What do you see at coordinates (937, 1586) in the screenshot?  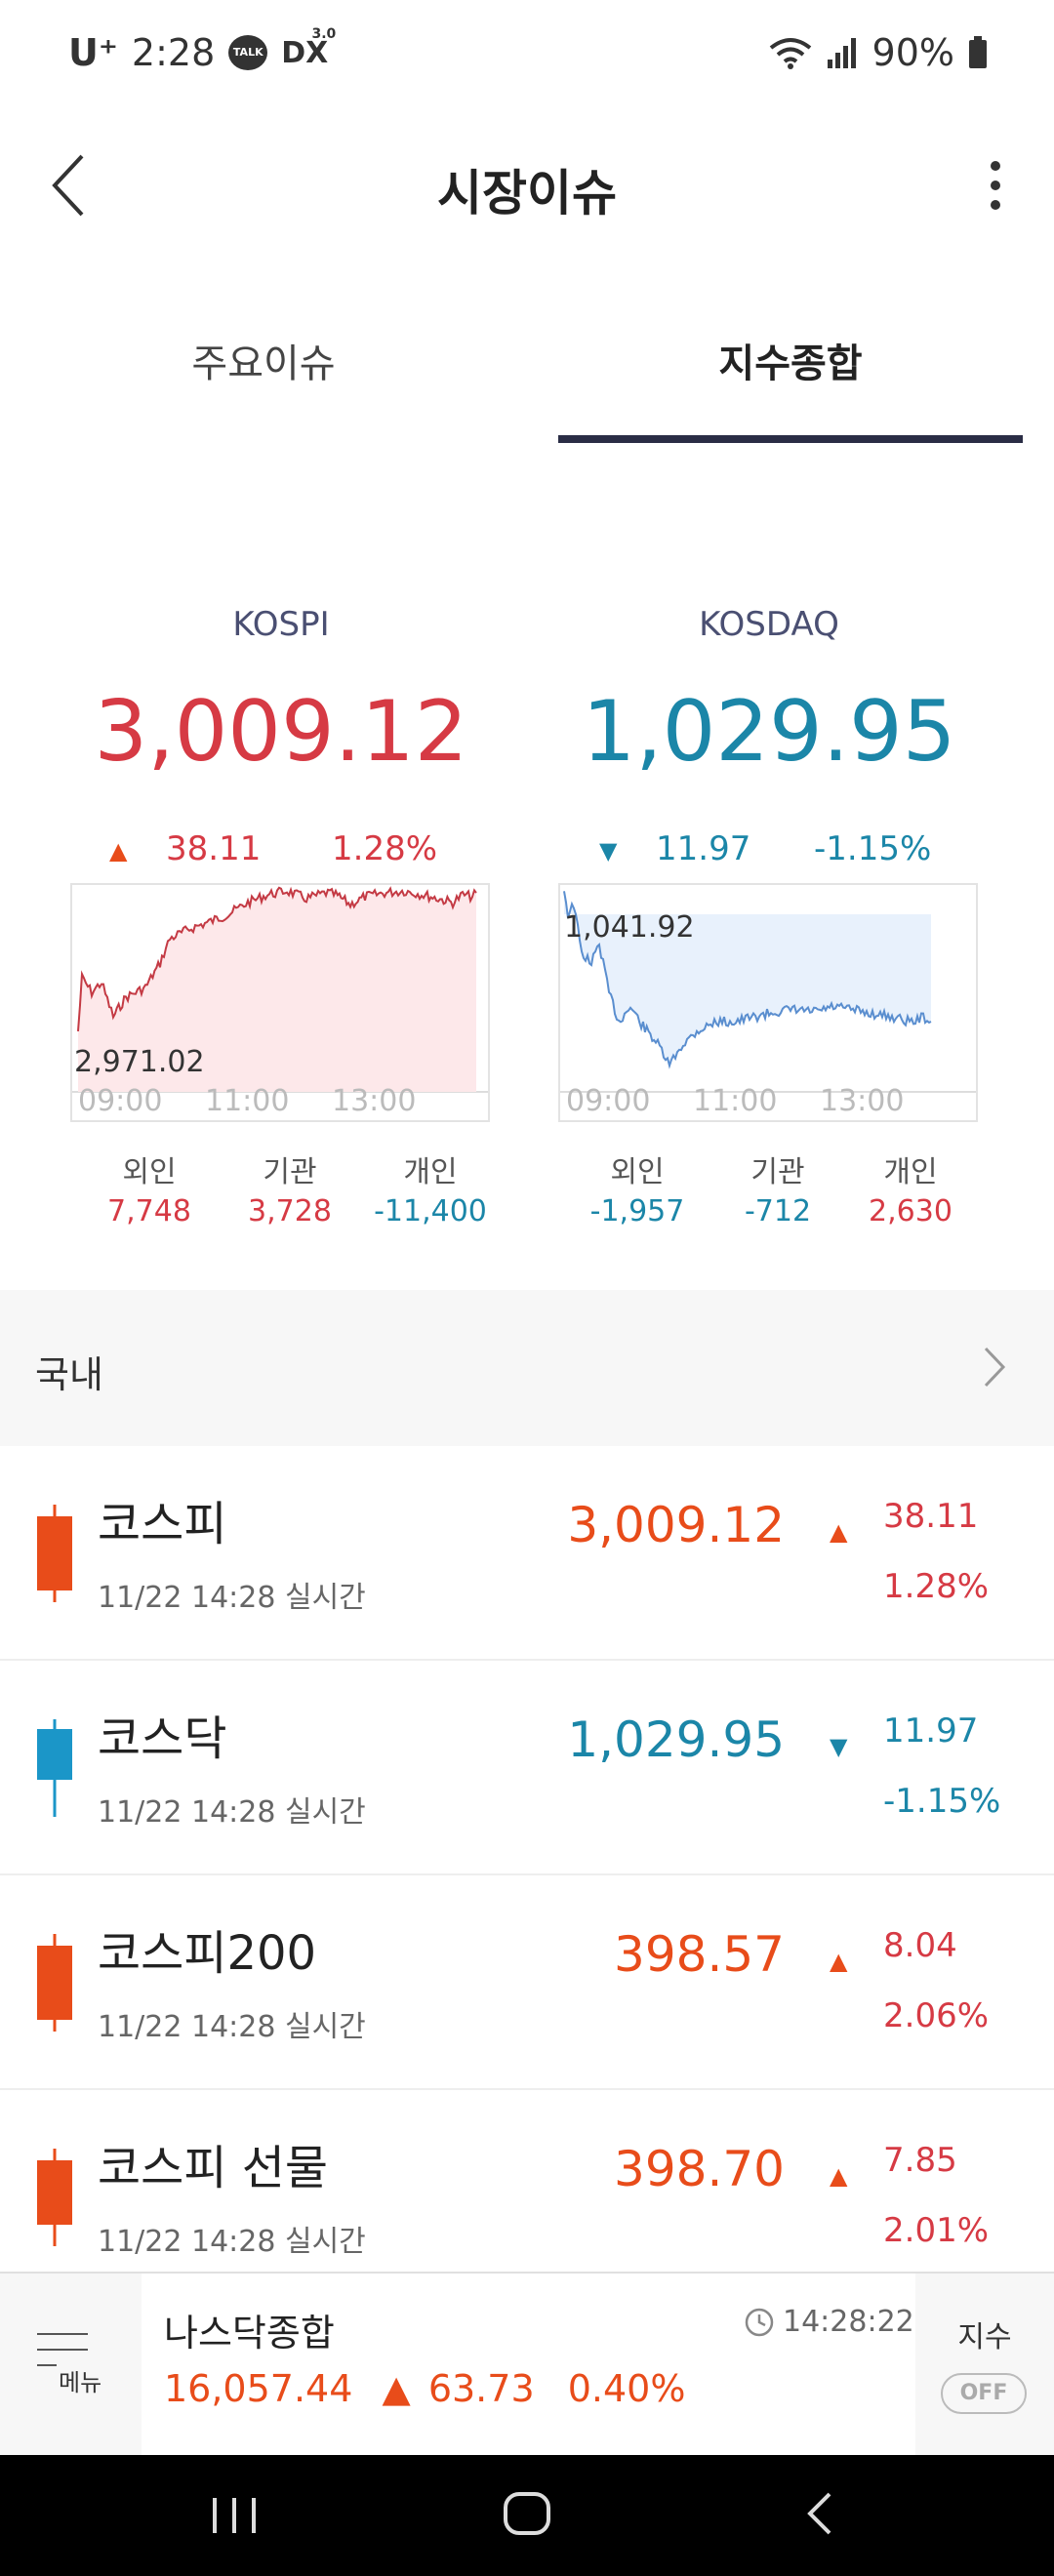 I see `row-pct: 1.28%` at bounding box center [937, 1586].